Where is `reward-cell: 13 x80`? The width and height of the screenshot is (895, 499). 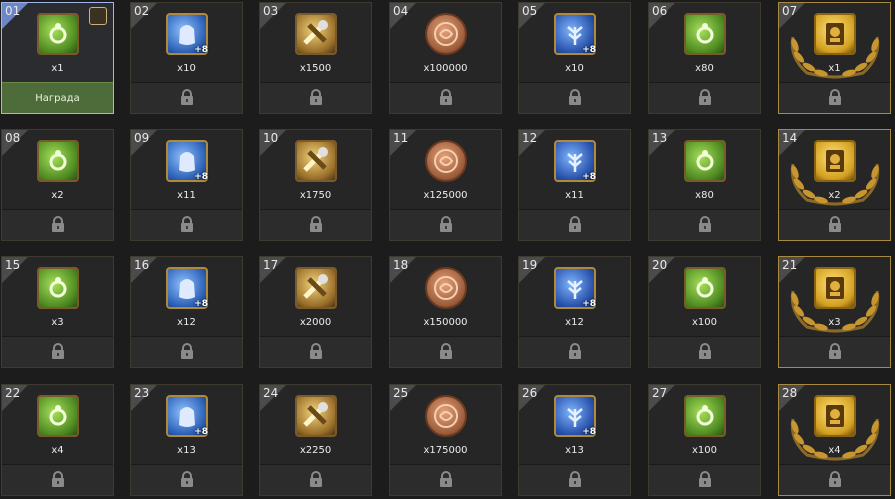
reward-cell: 13 x80 is located at coordinates (704, 185).